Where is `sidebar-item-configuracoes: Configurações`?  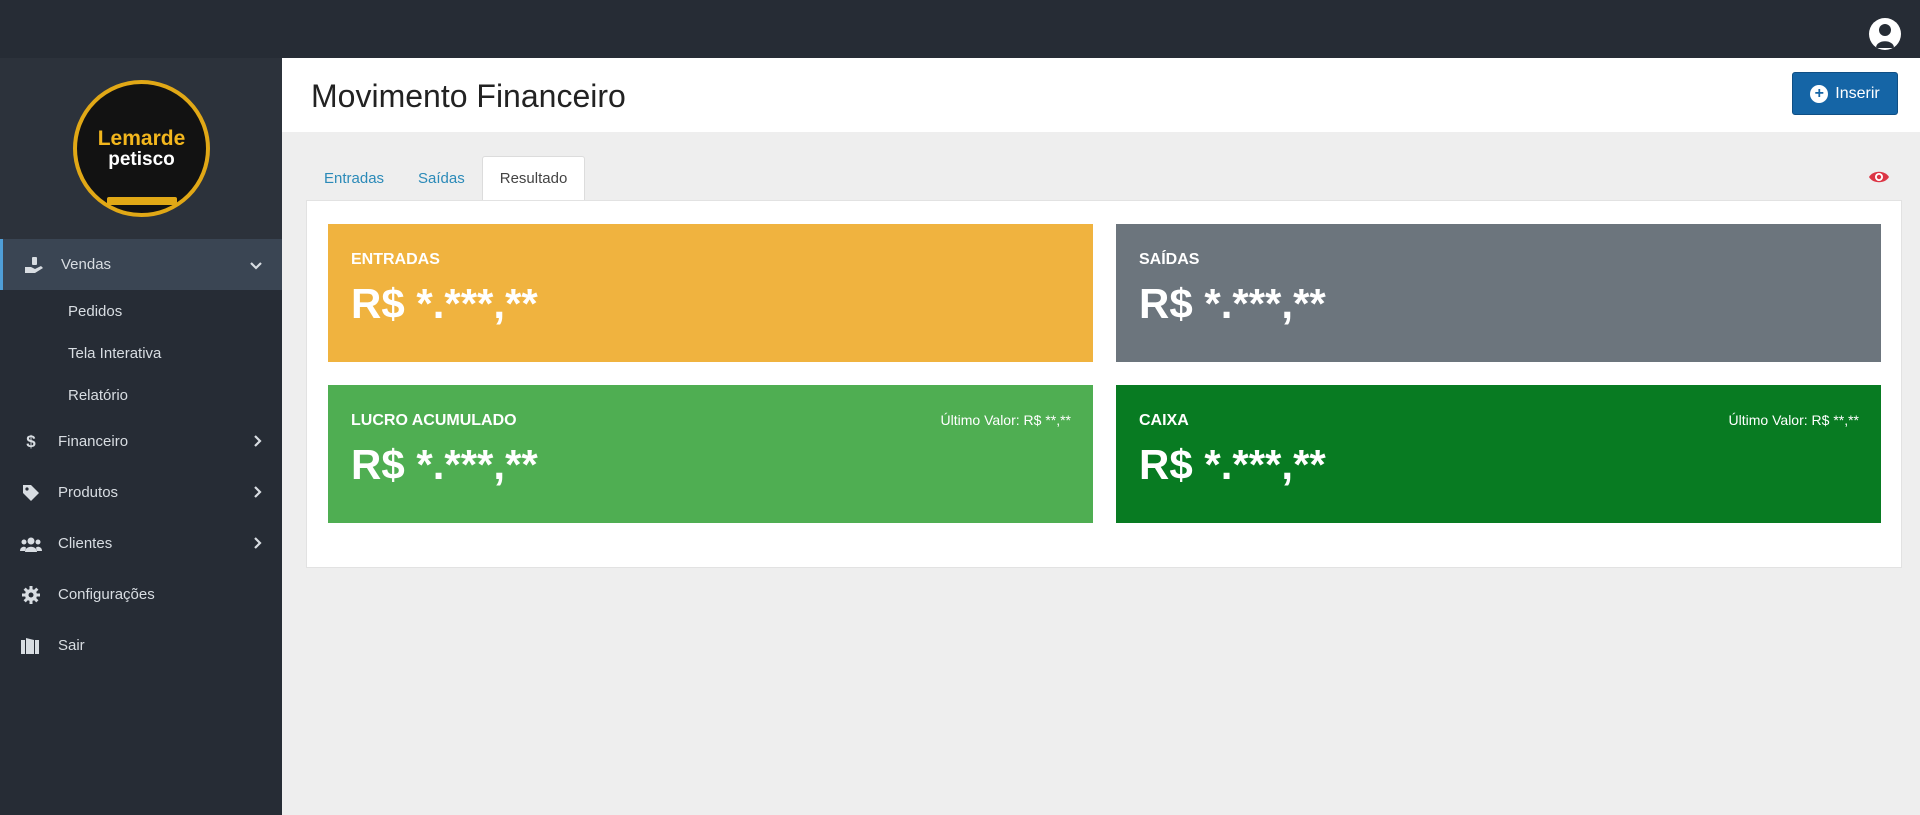
sidebar-item-configuracoes: Configurações is located at coordinates (141, 594).